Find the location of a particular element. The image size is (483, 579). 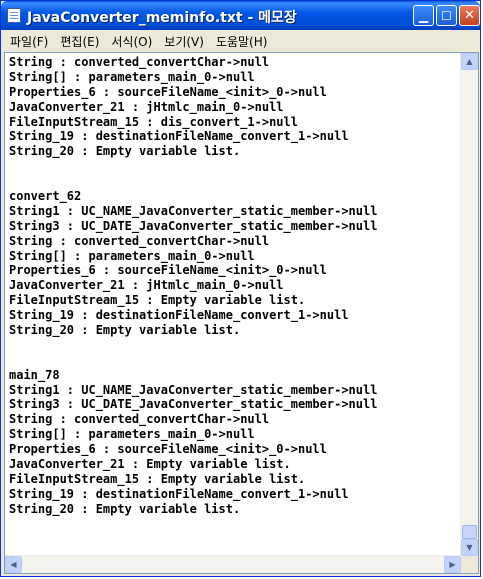

menu-bar: 파일(F) 편집(E) 서식(O) 보기(V) 도움말(H) is located at coordinates (241, 41).